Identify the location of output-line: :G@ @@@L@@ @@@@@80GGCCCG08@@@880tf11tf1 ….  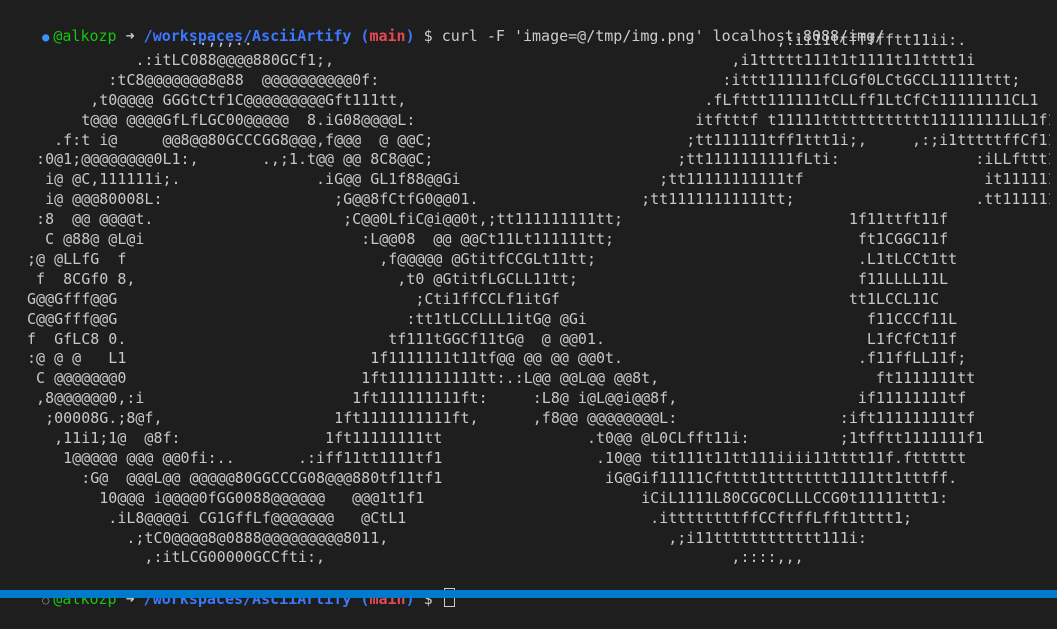
(488, 477).